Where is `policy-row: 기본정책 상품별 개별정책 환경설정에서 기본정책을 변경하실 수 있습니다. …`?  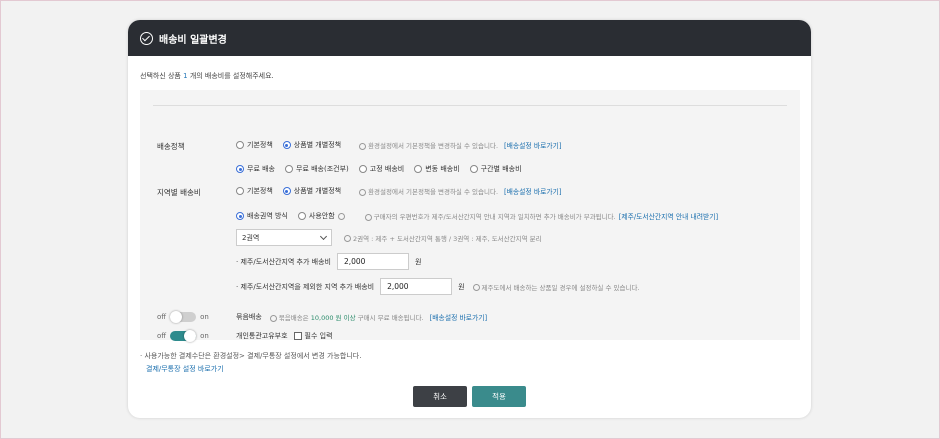 policy-row: 기본정책 상품별 개별정책 환경설정에서 기본정책을 변경하실 수 있습니다. … is located at coordinates (399, 145).